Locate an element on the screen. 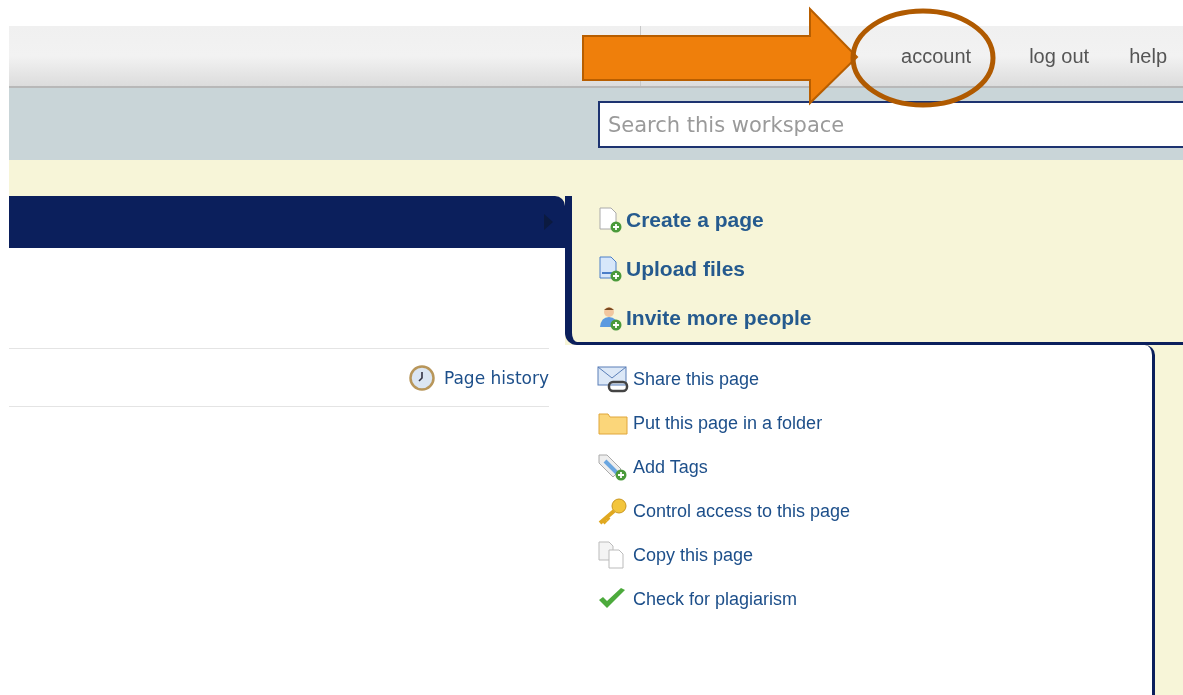 The width and height of the screenshot is (1183, 695). page-history-link: Page history is located at coordinates (478, 377).